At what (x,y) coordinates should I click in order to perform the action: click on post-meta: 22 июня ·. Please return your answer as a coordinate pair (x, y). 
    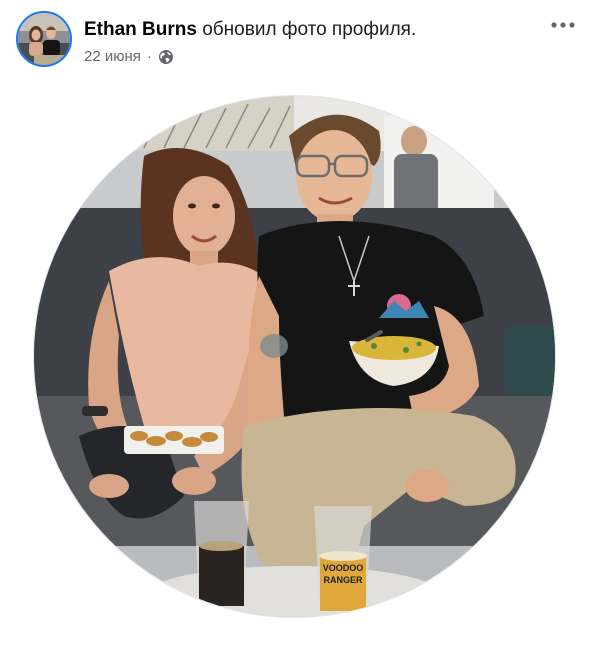
    Looking at the image, I should click on (129, 57).